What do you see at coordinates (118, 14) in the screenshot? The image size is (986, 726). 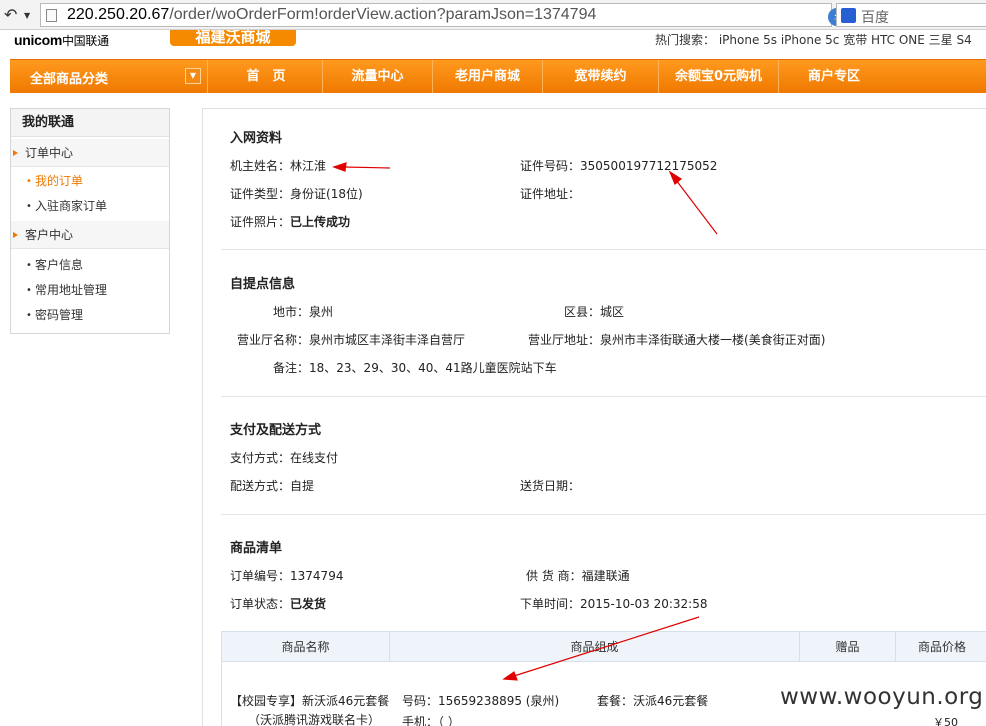 I see `url-host: 220.250.20.67` at bounding box center [118, 14].